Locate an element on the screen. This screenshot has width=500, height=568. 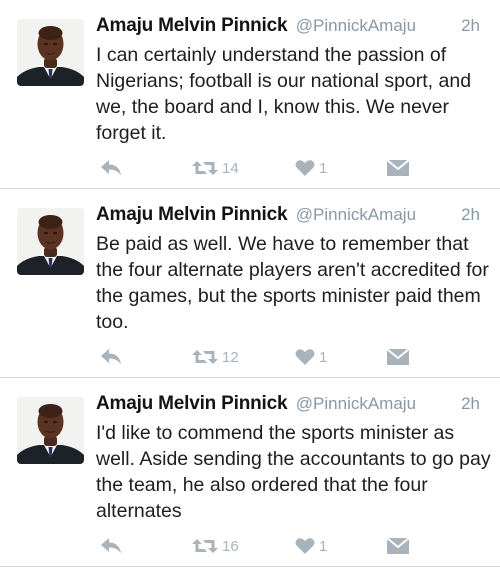
retweet-count: 16 is located at coordinates (230, 546).